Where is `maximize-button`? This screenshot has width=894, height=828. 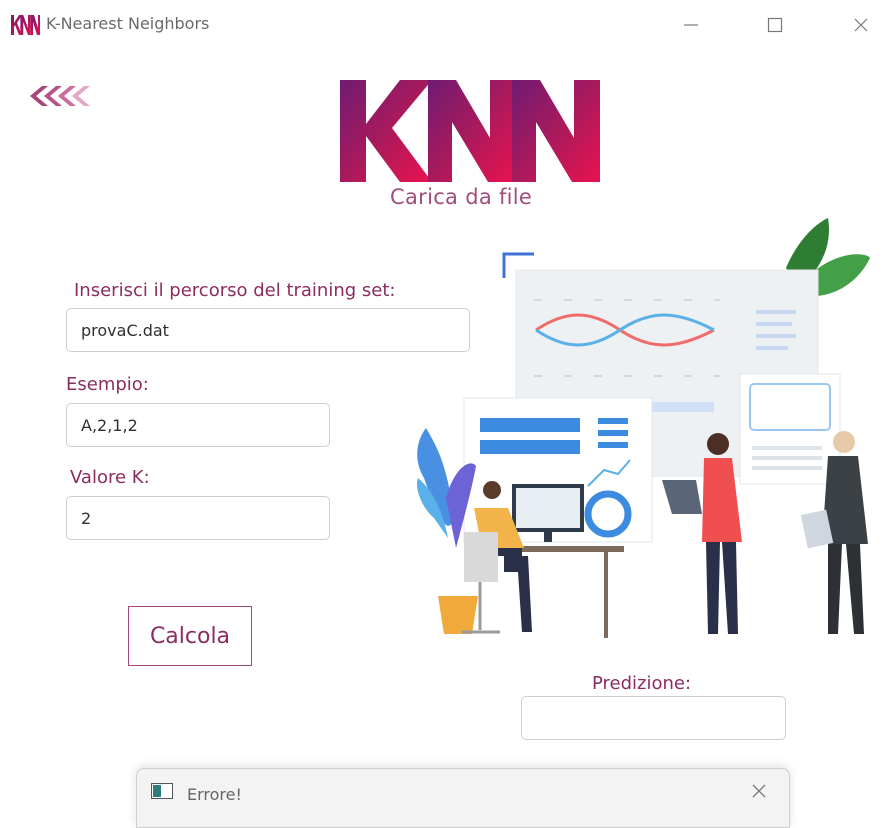 maximize-button is located at coordinates (775, 25).